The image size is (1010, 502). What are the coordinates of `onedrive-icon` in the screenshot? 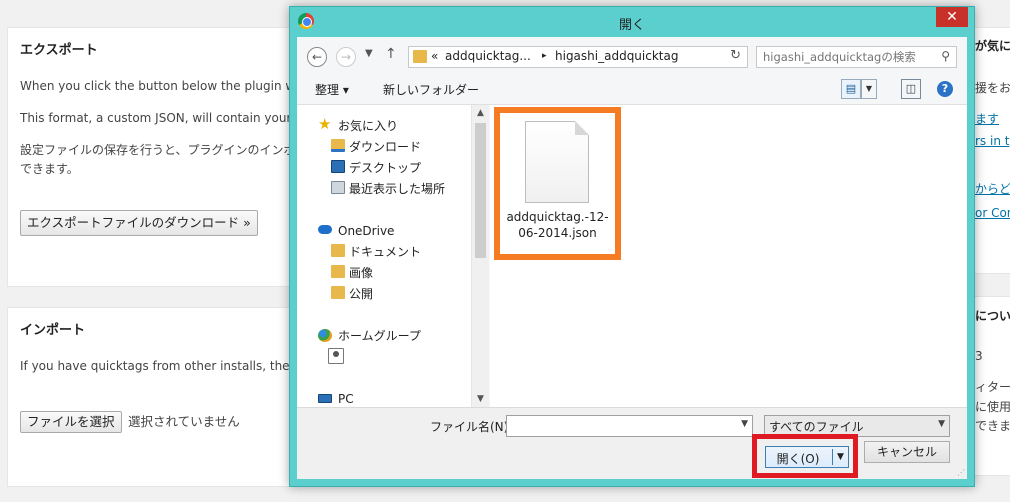 It's located at (325, 229).